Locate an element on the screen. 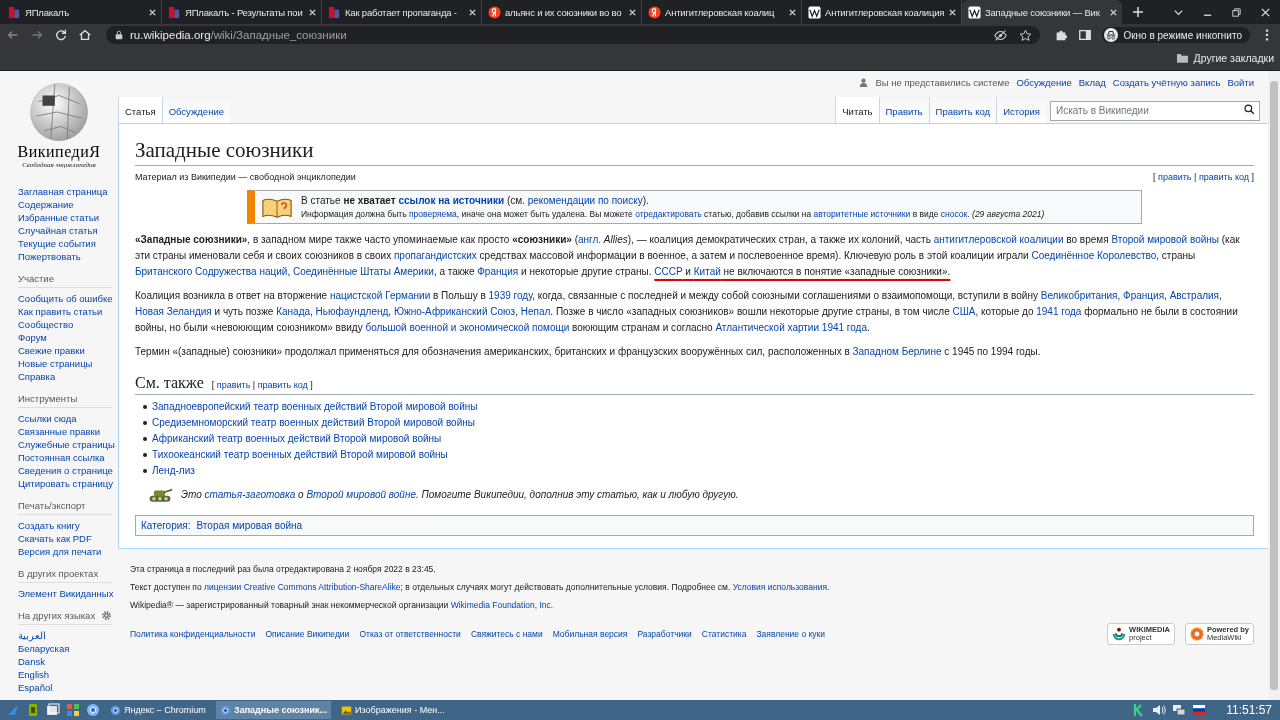 The image size is (1280, 720). scrollbar-thumb is located at coordinates (1274, 385).